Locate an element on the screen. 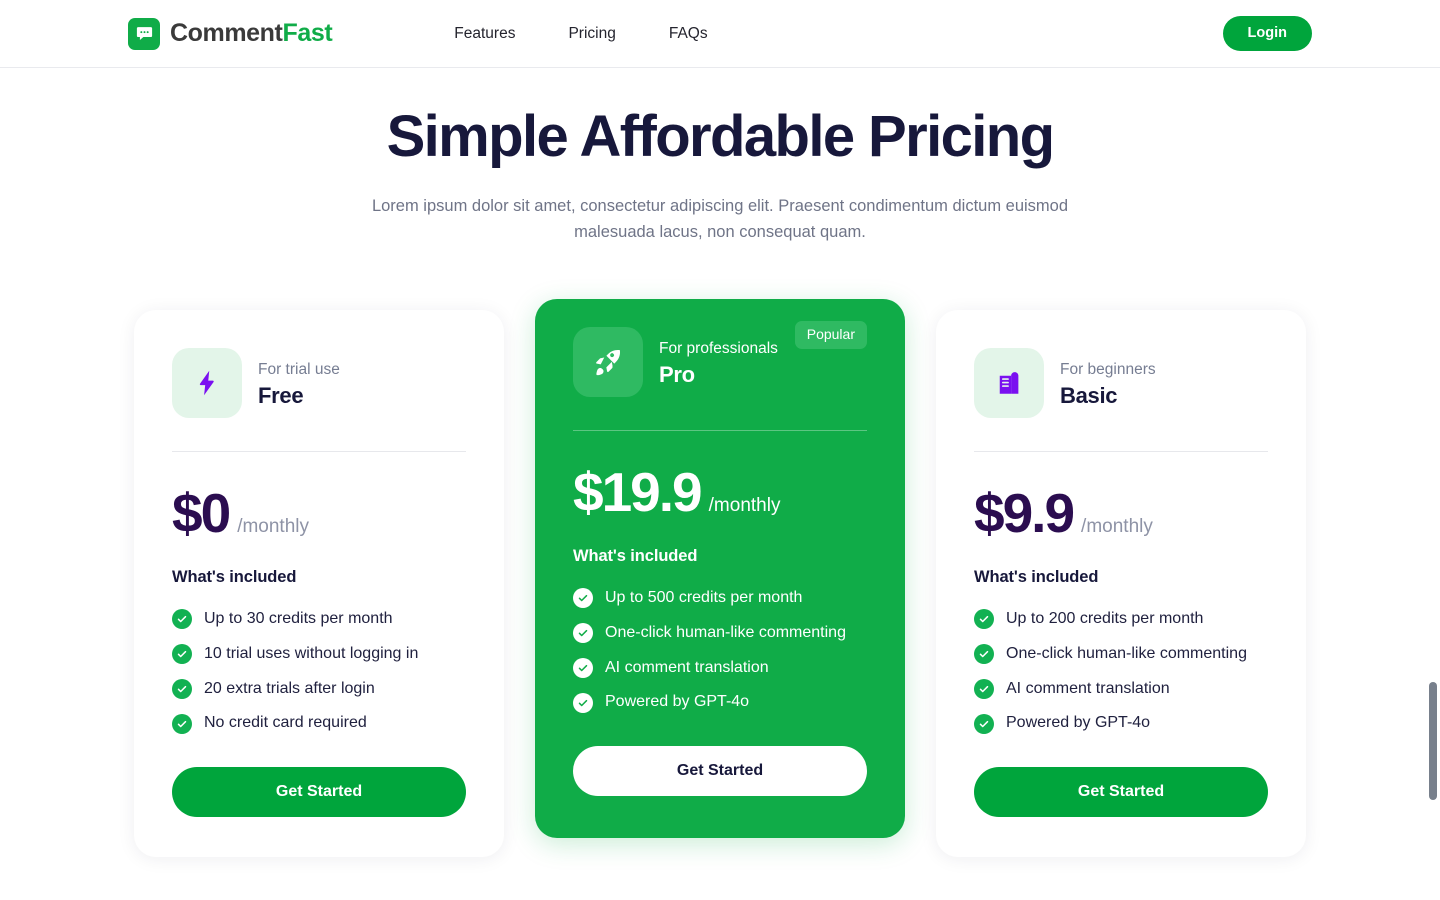  plan-name: Free is located at coordinates (281, 395).